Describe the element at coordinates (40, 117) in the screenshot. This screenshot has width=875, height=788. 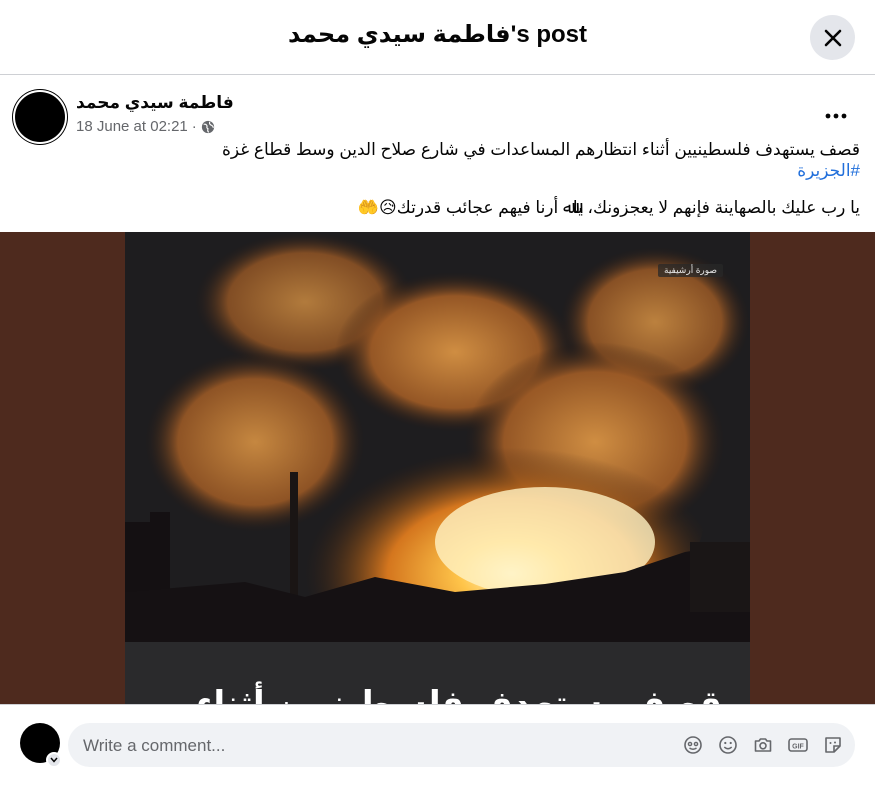
I see `author-avatar` at that location.